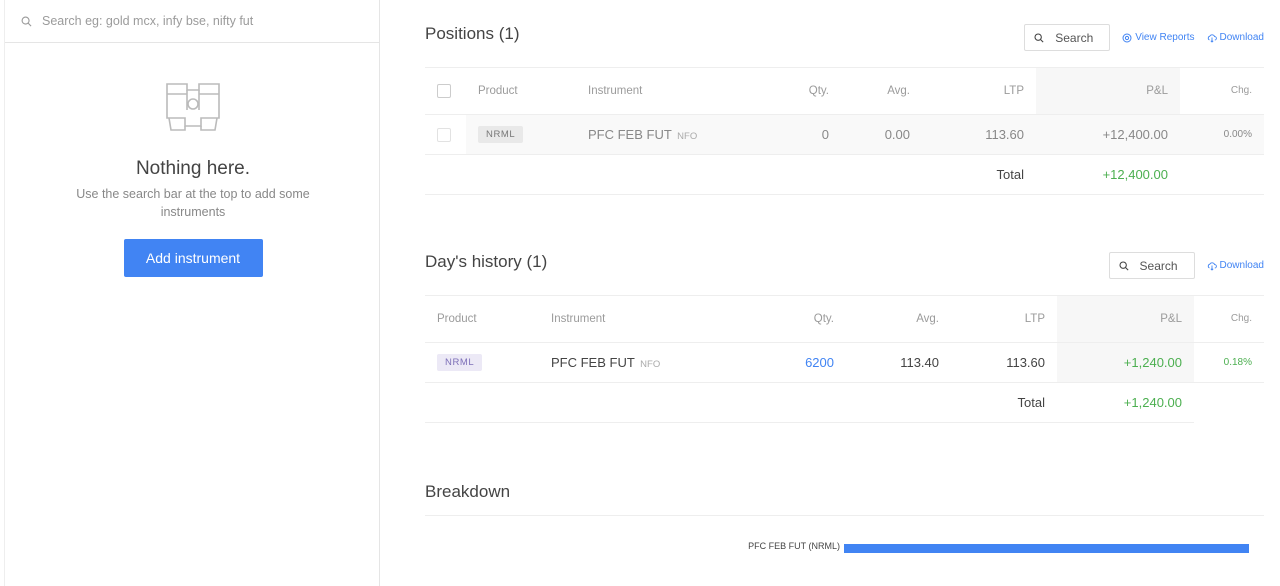 The image size is (1280, 586). I want to click on positions-tools: Search View Reports Download, so click(1144, 37).